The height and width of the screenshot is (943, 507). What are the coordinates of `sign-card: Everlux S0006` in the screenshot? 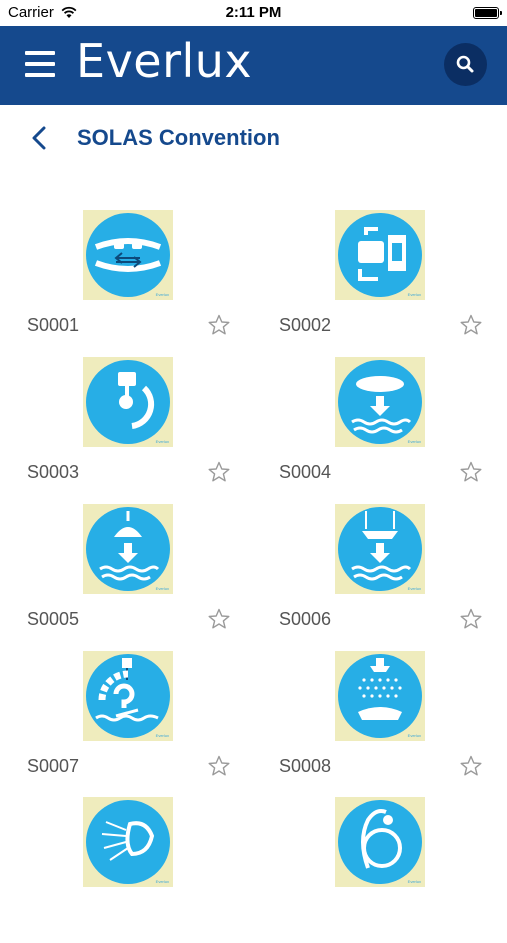 It's located at (393, 577).